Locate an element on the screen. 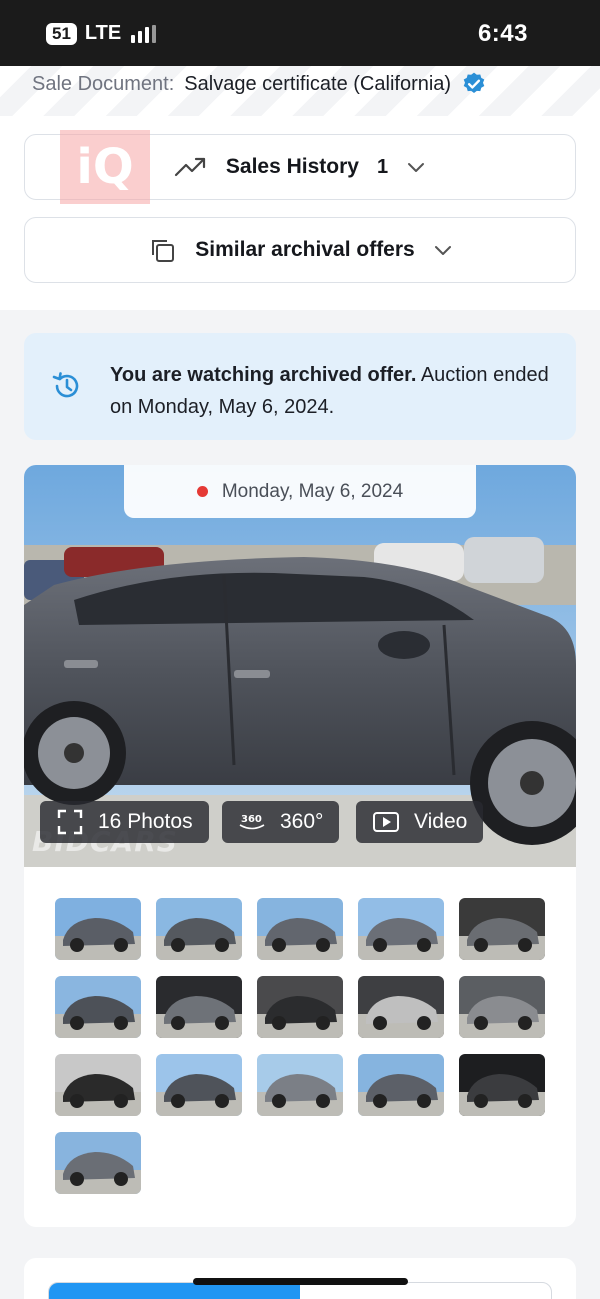  archive-notice-bold: You are watching archived offer. is located at coordinates (263, 375).